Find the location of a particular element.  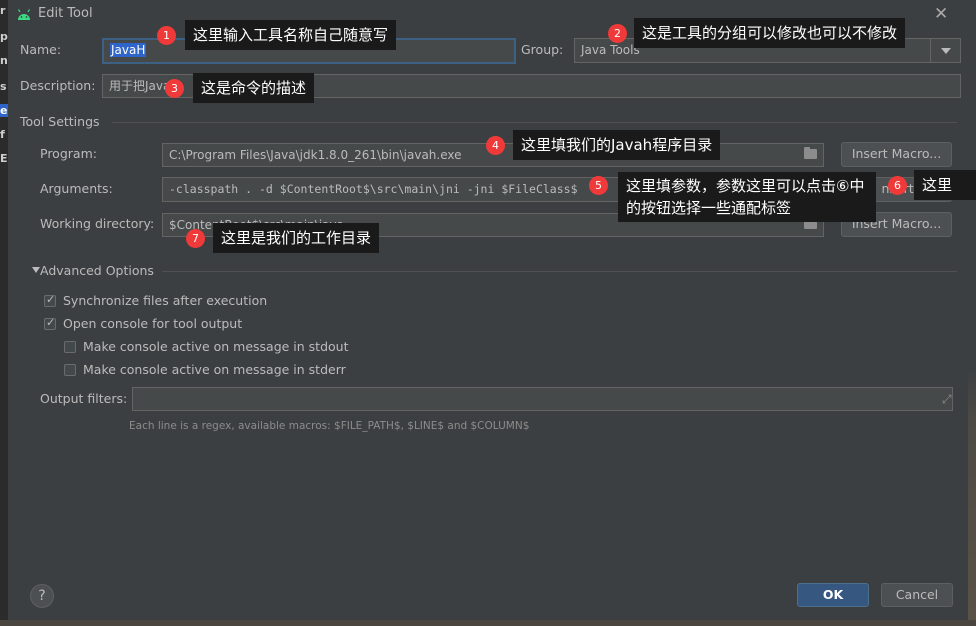

output-filters-input is located at coordinates (542, 399).